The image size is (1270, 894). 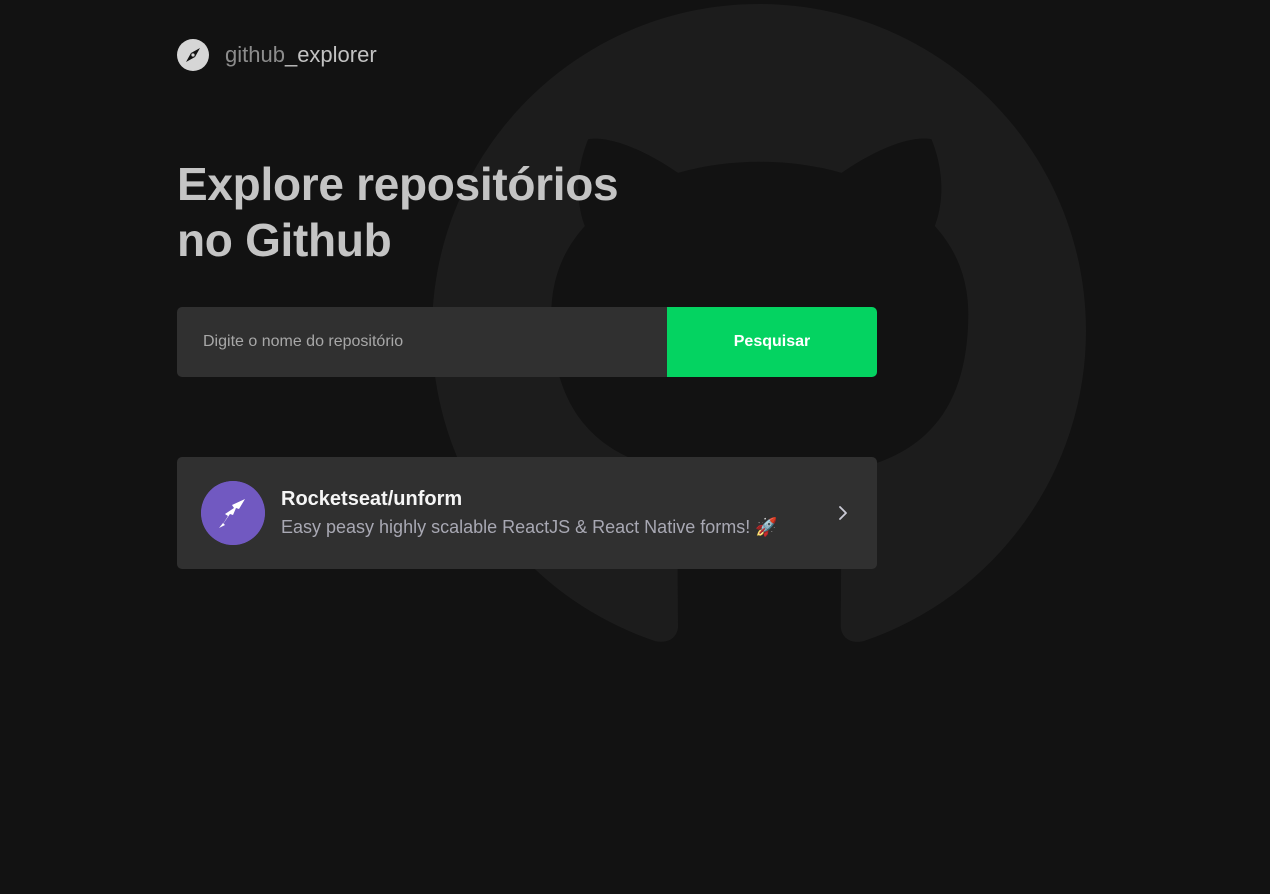 What do you see at coordinates (398, 184) in the screenshot?
I see `page-title-line-1: Explore repositórios` at bounding box center [398, 184].